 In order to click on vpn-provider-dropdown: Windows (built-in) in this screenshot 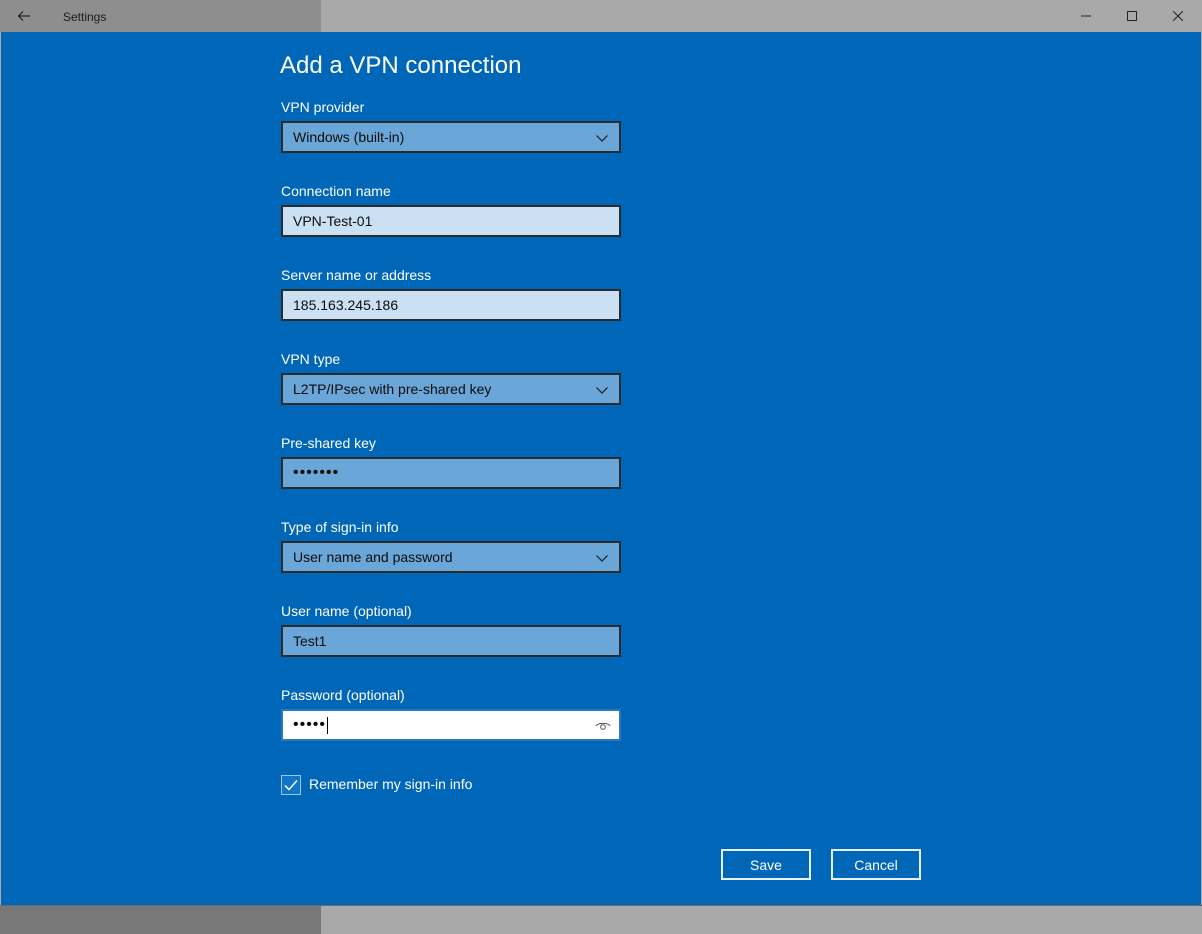, I will do `click(451, 137)`.